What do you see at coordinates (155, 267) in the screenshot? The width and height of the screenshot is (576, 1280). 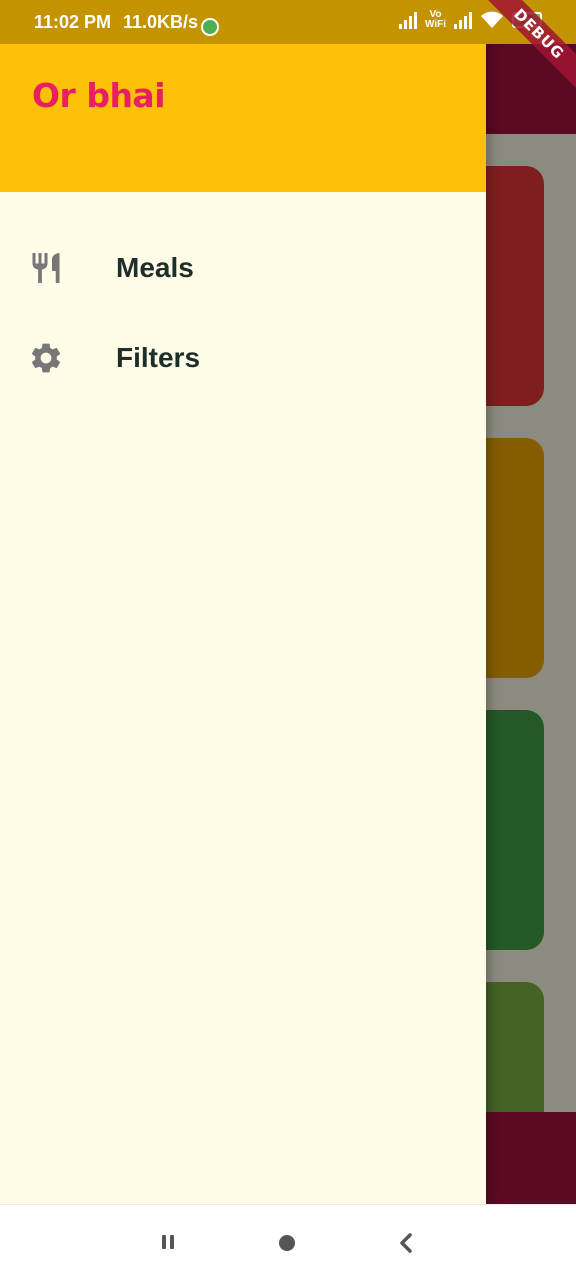 I see `drawer-item-label: Meals` at bounding box center [155, 267].